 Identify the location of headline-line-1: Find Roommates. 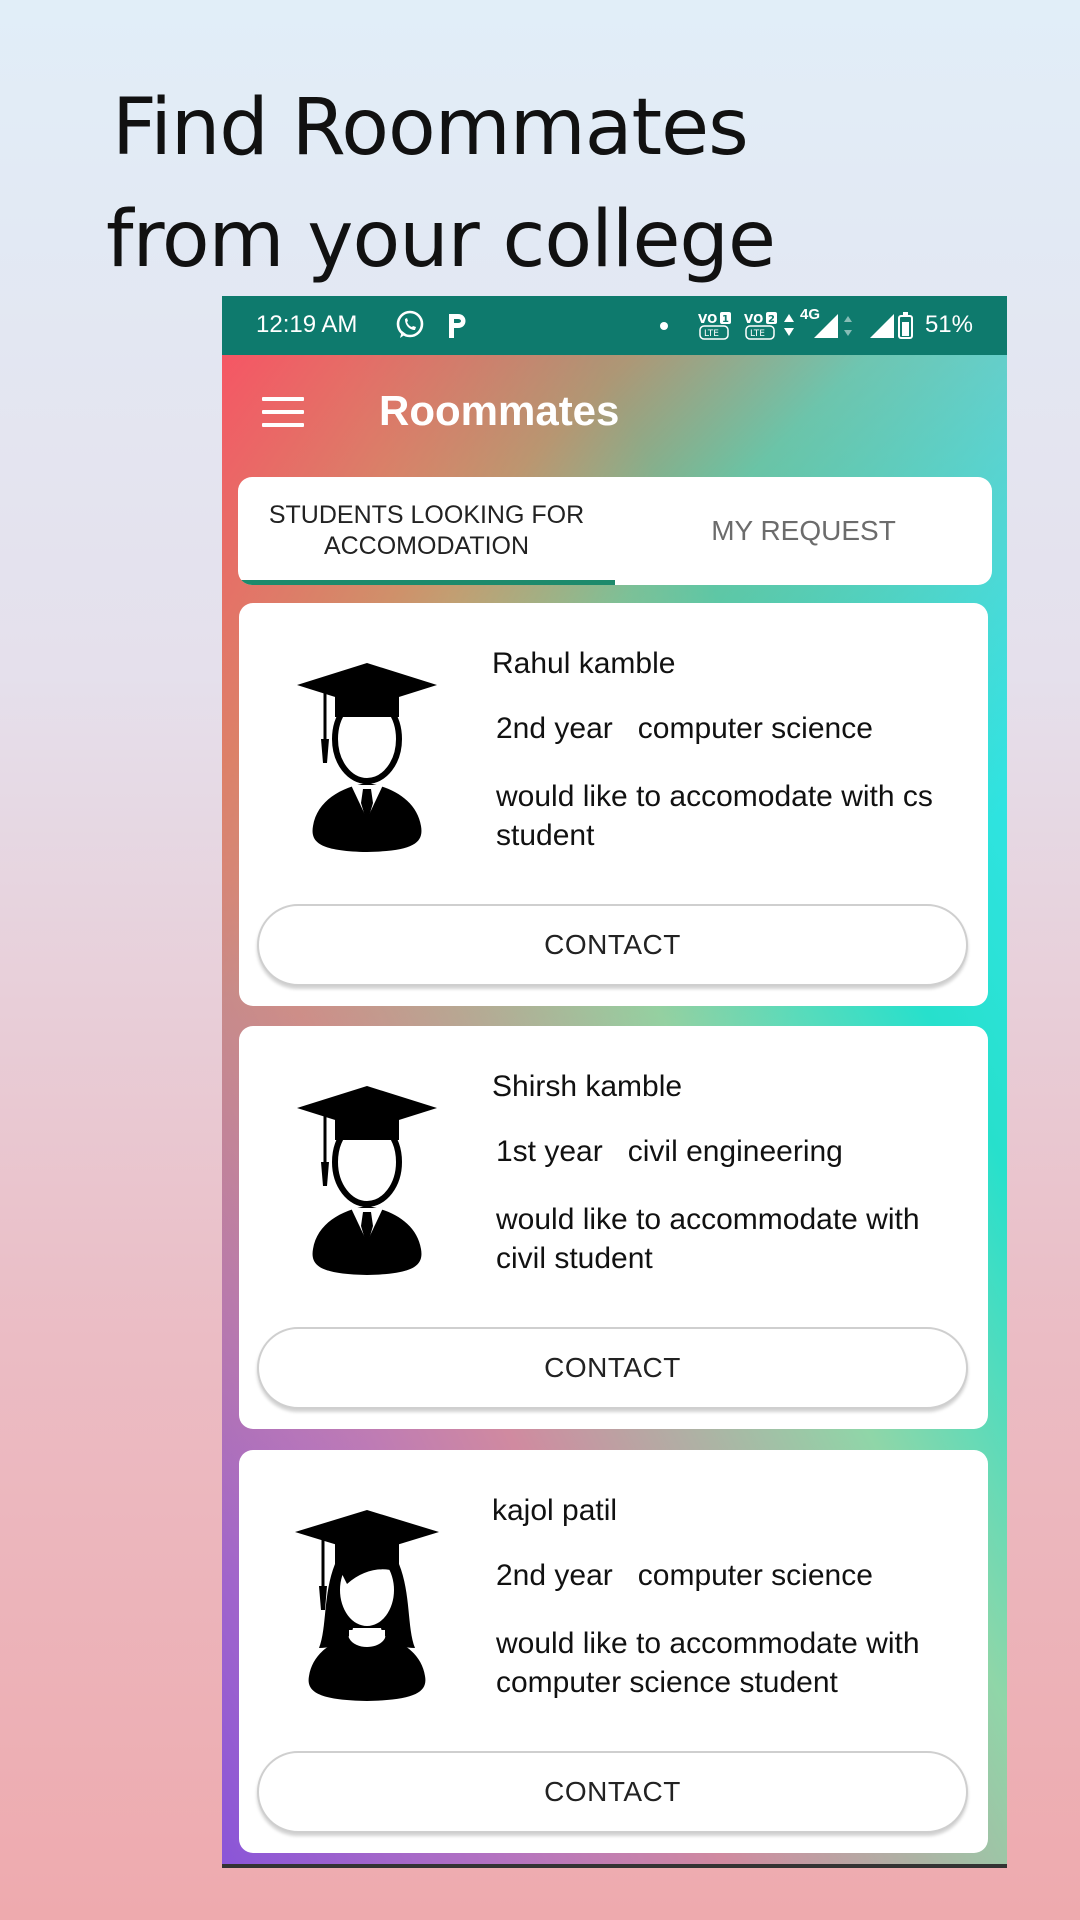
(430, 128).